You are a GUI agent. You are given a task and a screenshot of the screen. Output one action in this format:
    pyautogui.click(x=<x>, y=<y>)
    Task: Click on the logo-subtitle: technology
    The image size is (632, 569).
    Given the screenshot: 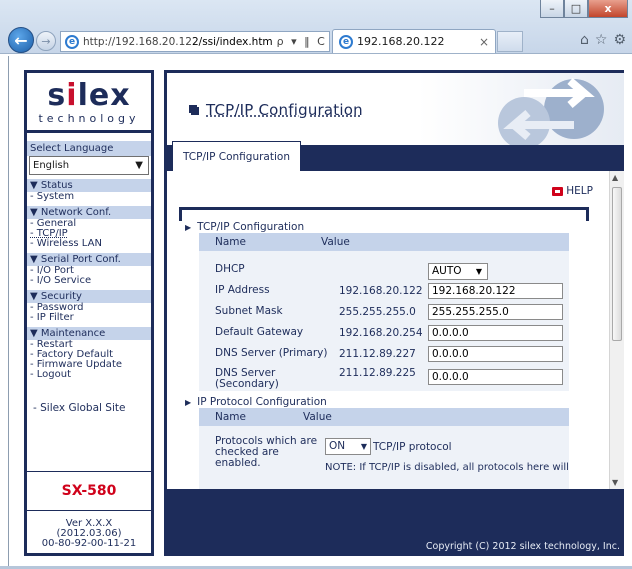 What is the action you would take?
    pyautogui.click(x=89, y=118)
    